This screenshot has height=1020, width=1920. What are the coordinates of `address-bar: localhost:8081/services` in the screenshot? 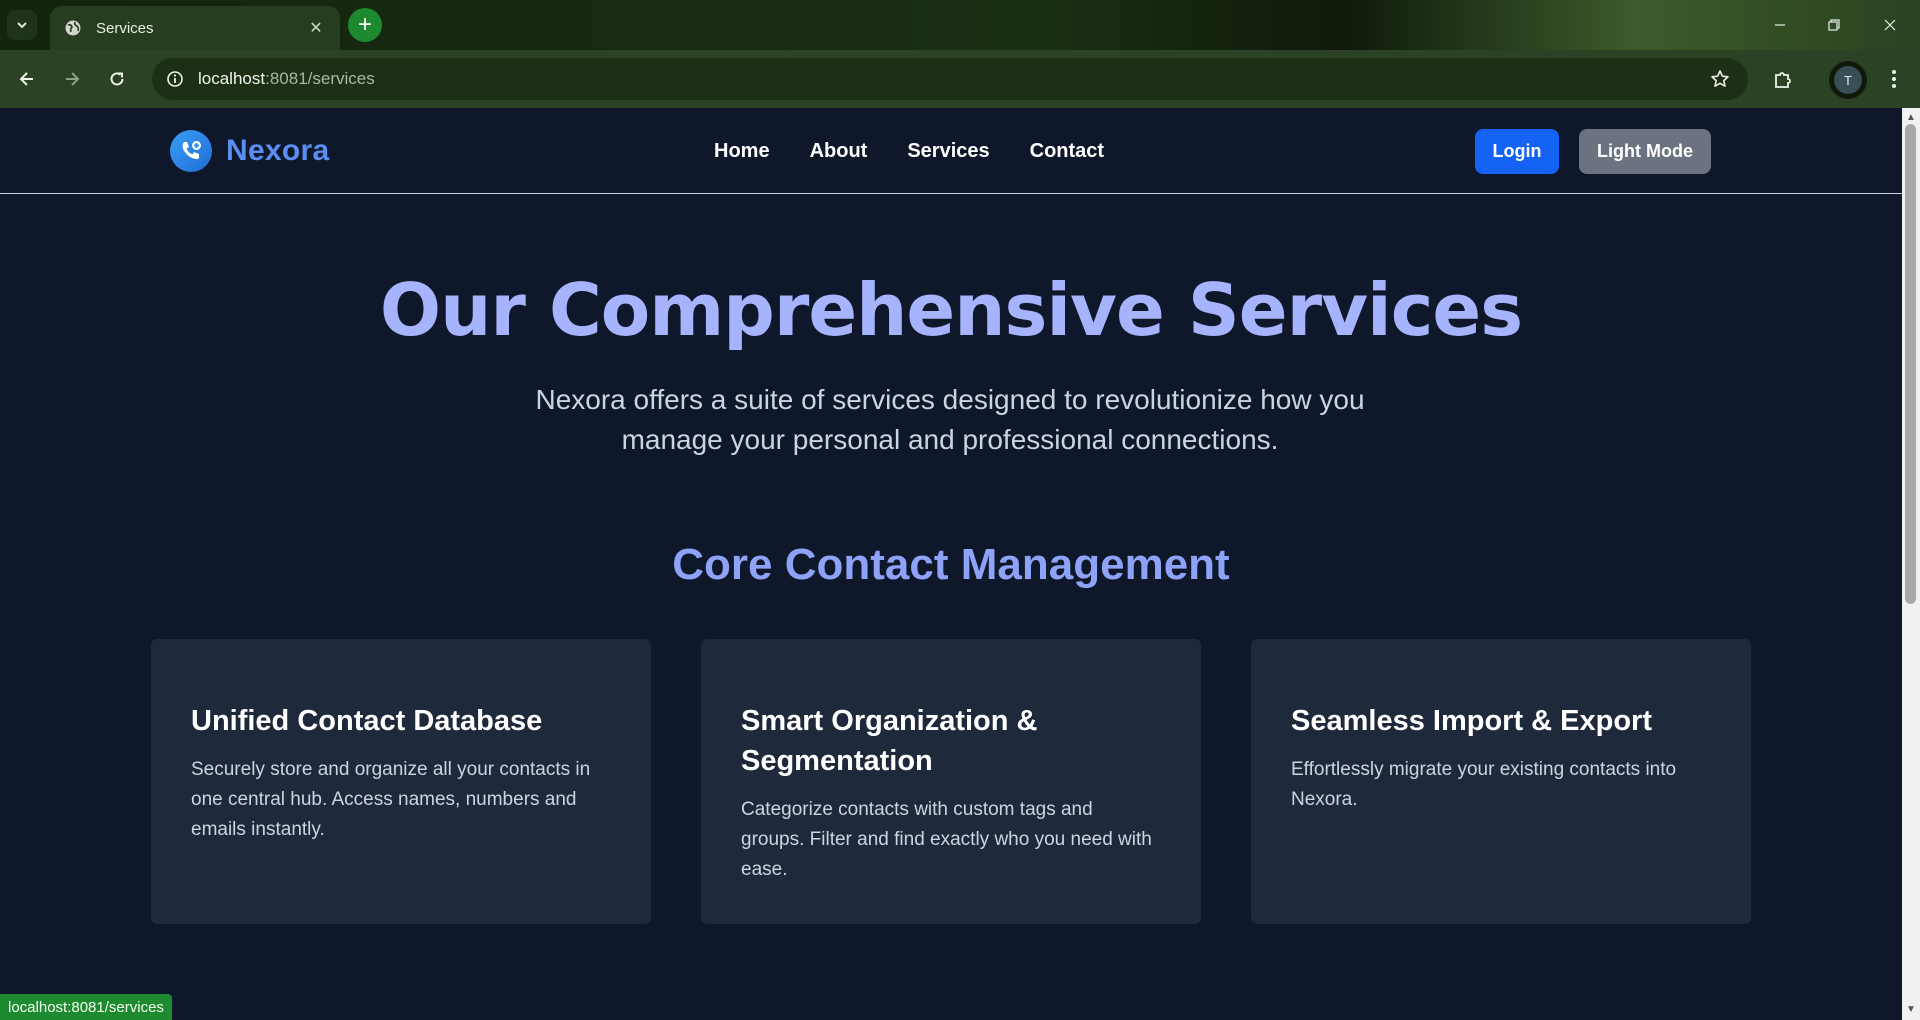 It's located at (950, 79).